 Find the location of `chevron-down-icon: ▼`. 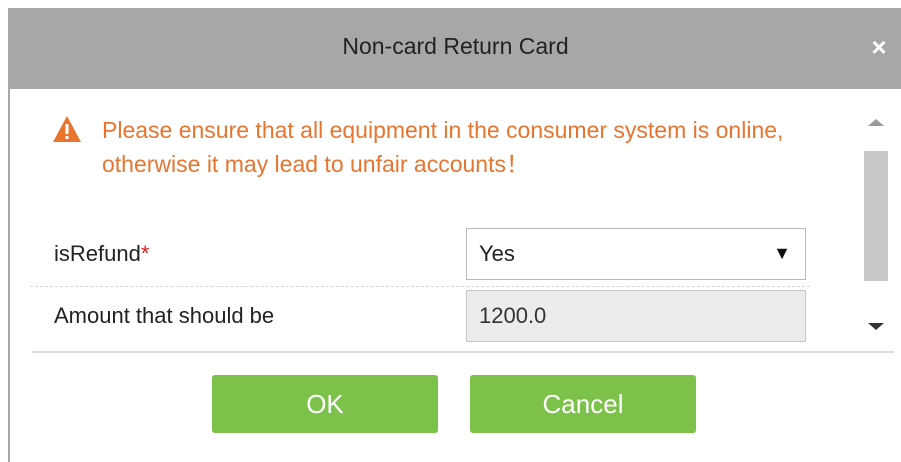

chevron-down-icon: ▼ is located at coordinates (782, 253).